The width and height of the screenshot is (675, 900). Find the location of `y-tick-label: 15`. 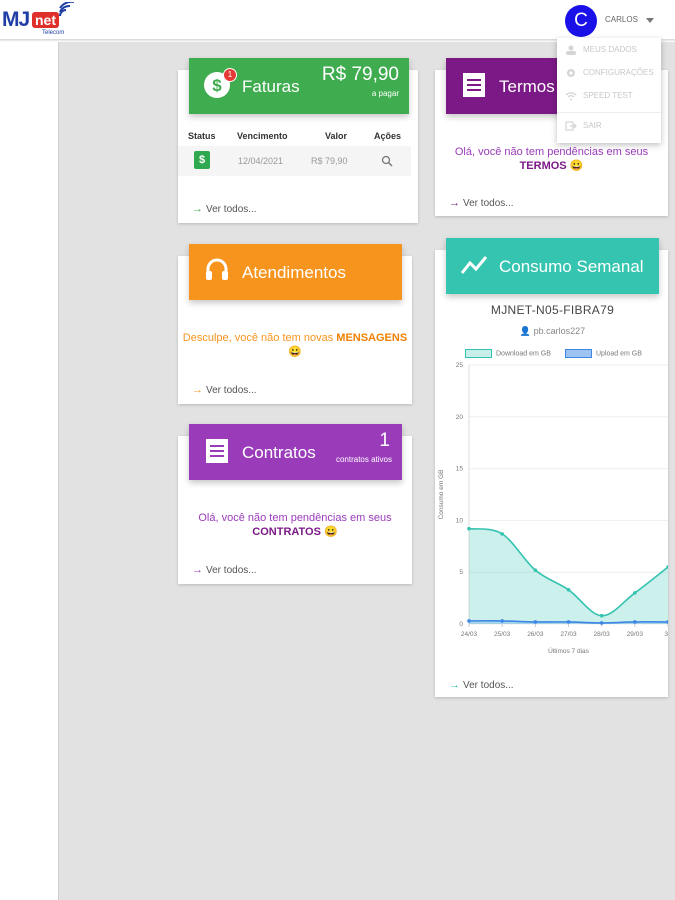

y-tick-label: 15 is located at coordinates (460, 469).